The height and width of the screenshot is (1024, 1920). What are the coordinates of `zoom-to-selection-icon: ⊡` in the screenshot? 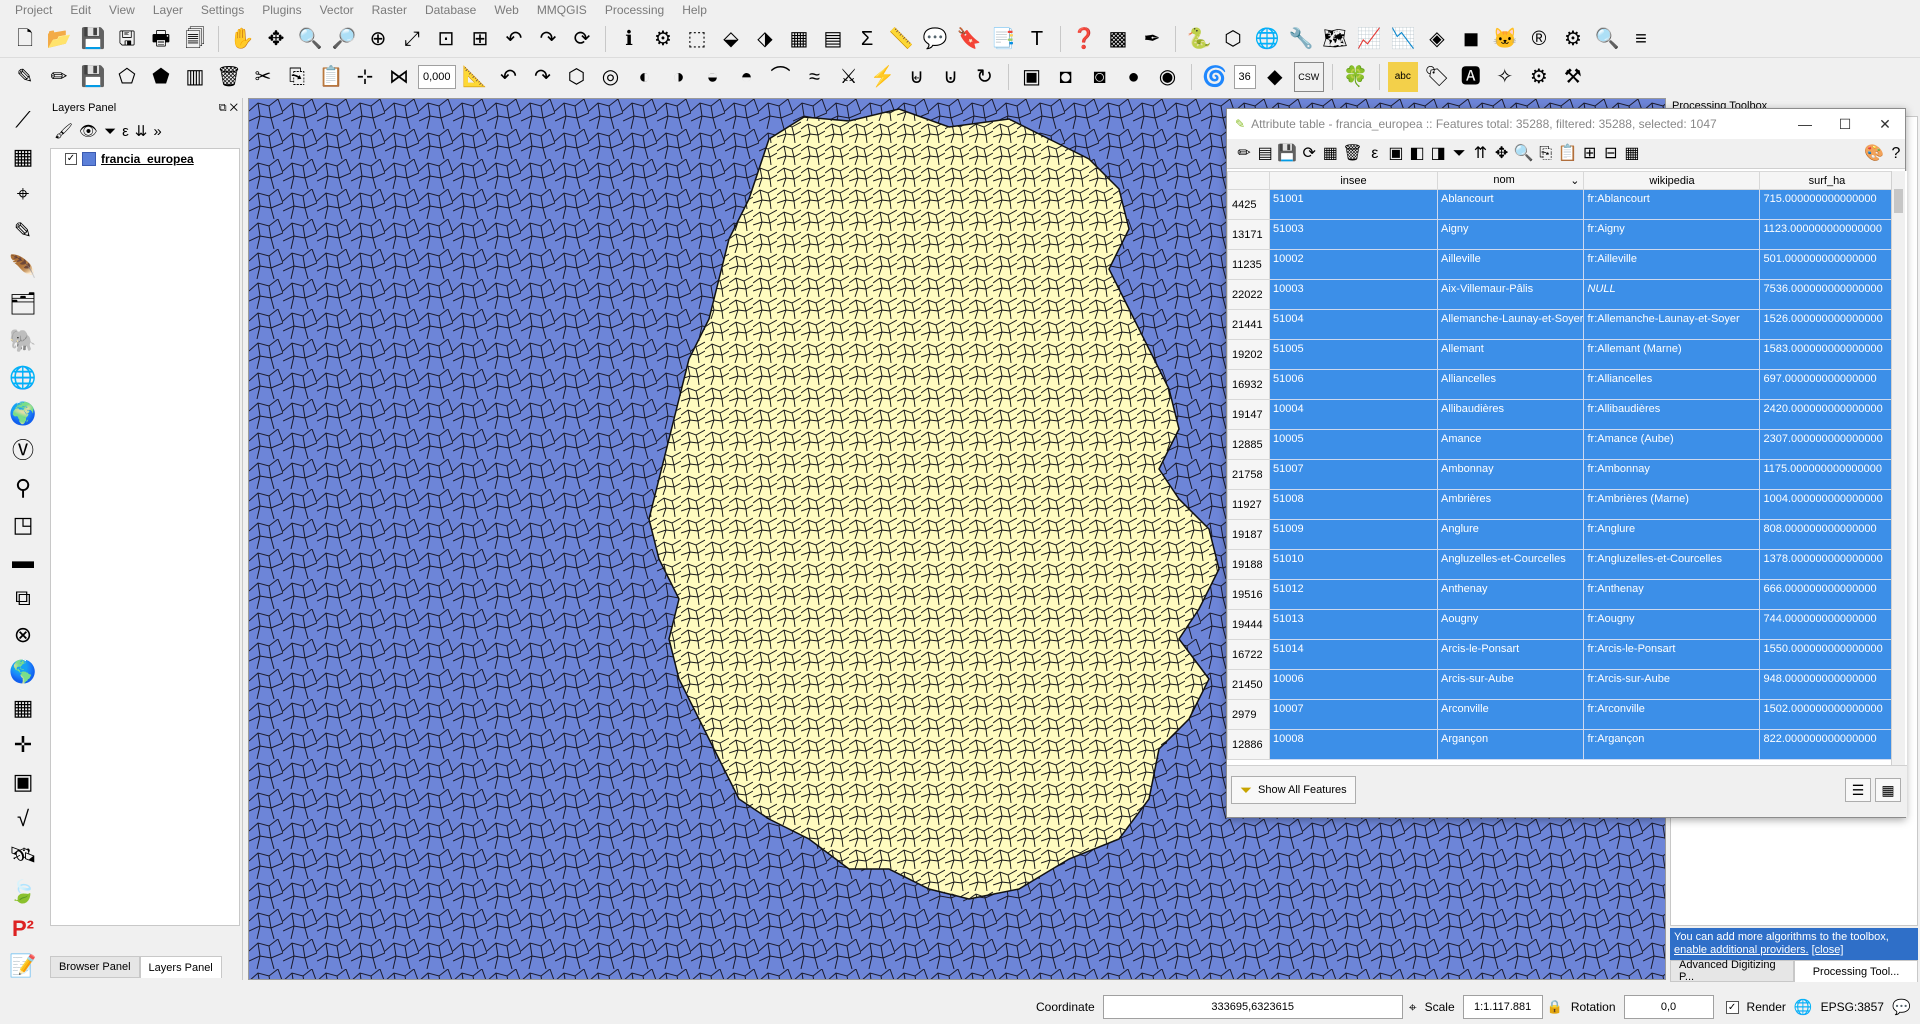 It's located at (446, 39).